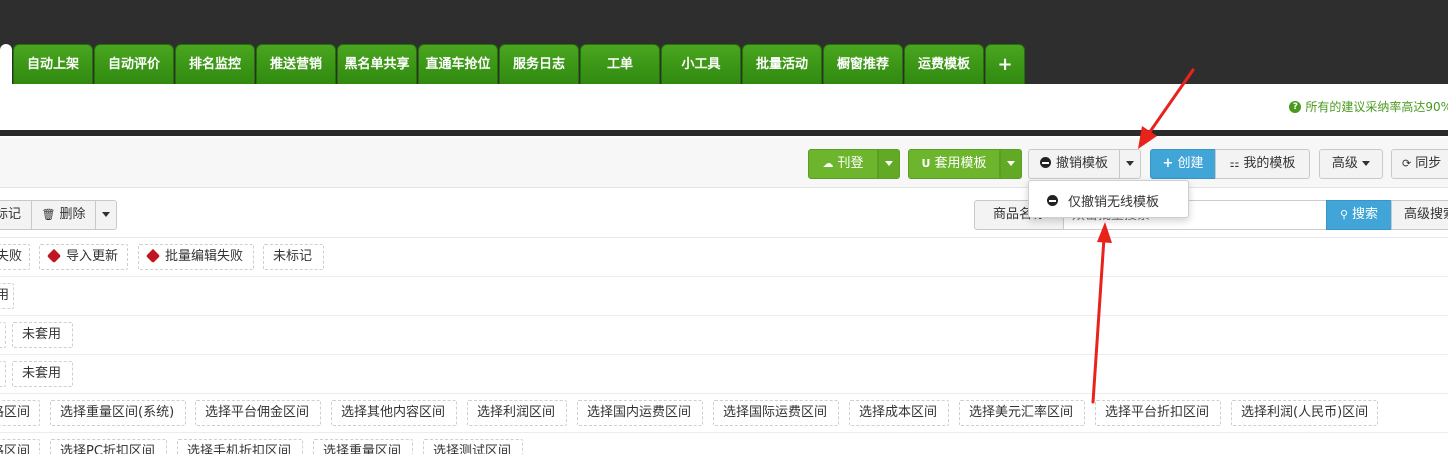  Describe the element at coordinates (108, 446) in the screenshot. I see `filter-chip-range: 选择PC折扣区间` at that location.